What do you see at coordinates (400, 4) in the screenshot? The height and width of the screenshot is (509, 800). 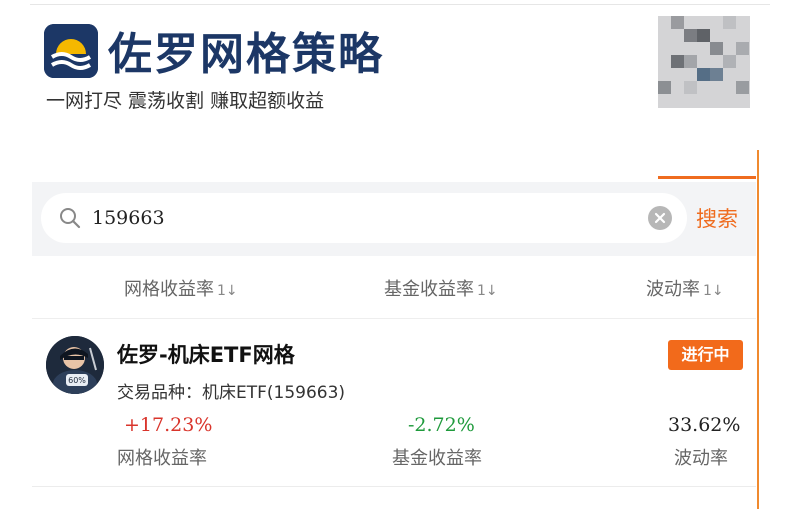 I see `top-border` at bounding box center [400, 4].